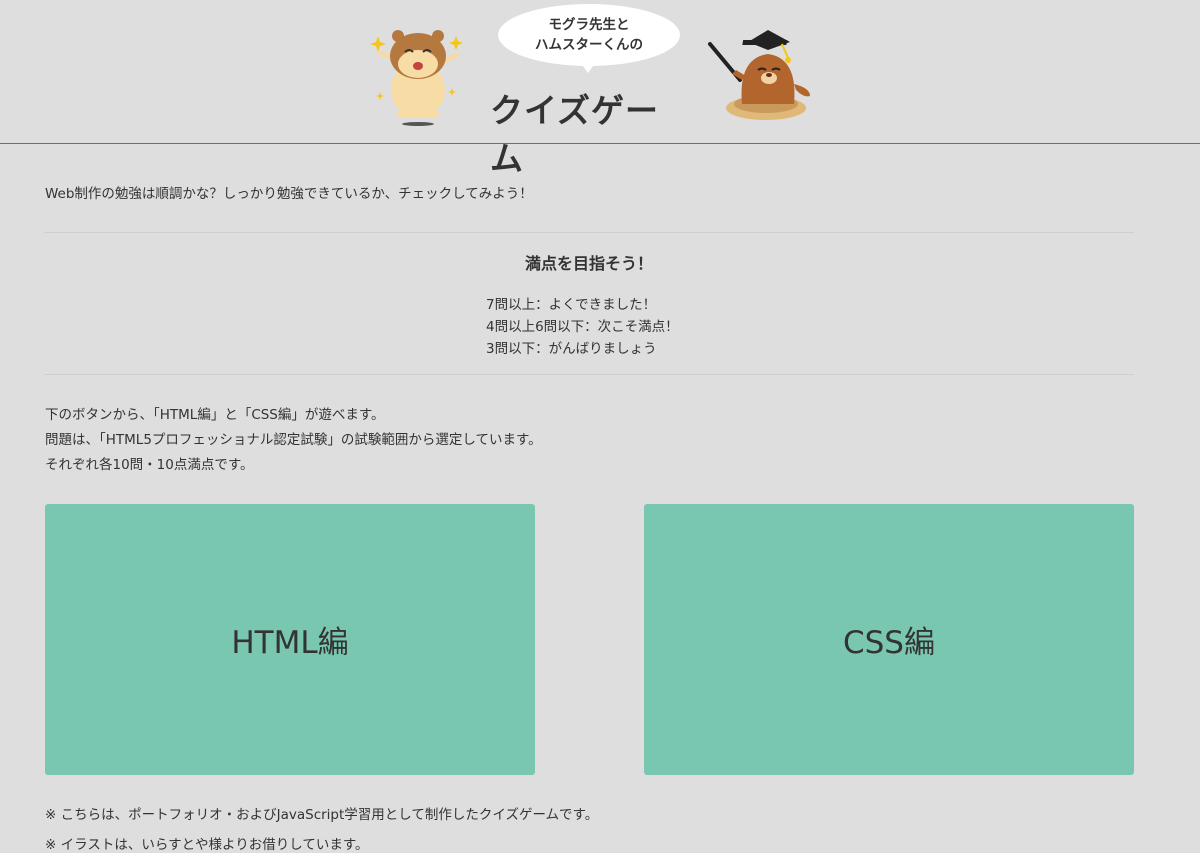 This screenshot has height=853, width=1200. Describe the element at coordinates (589, 45) in the screenshot. I see `bubble-line-2: ハムスターくんの` at that location.